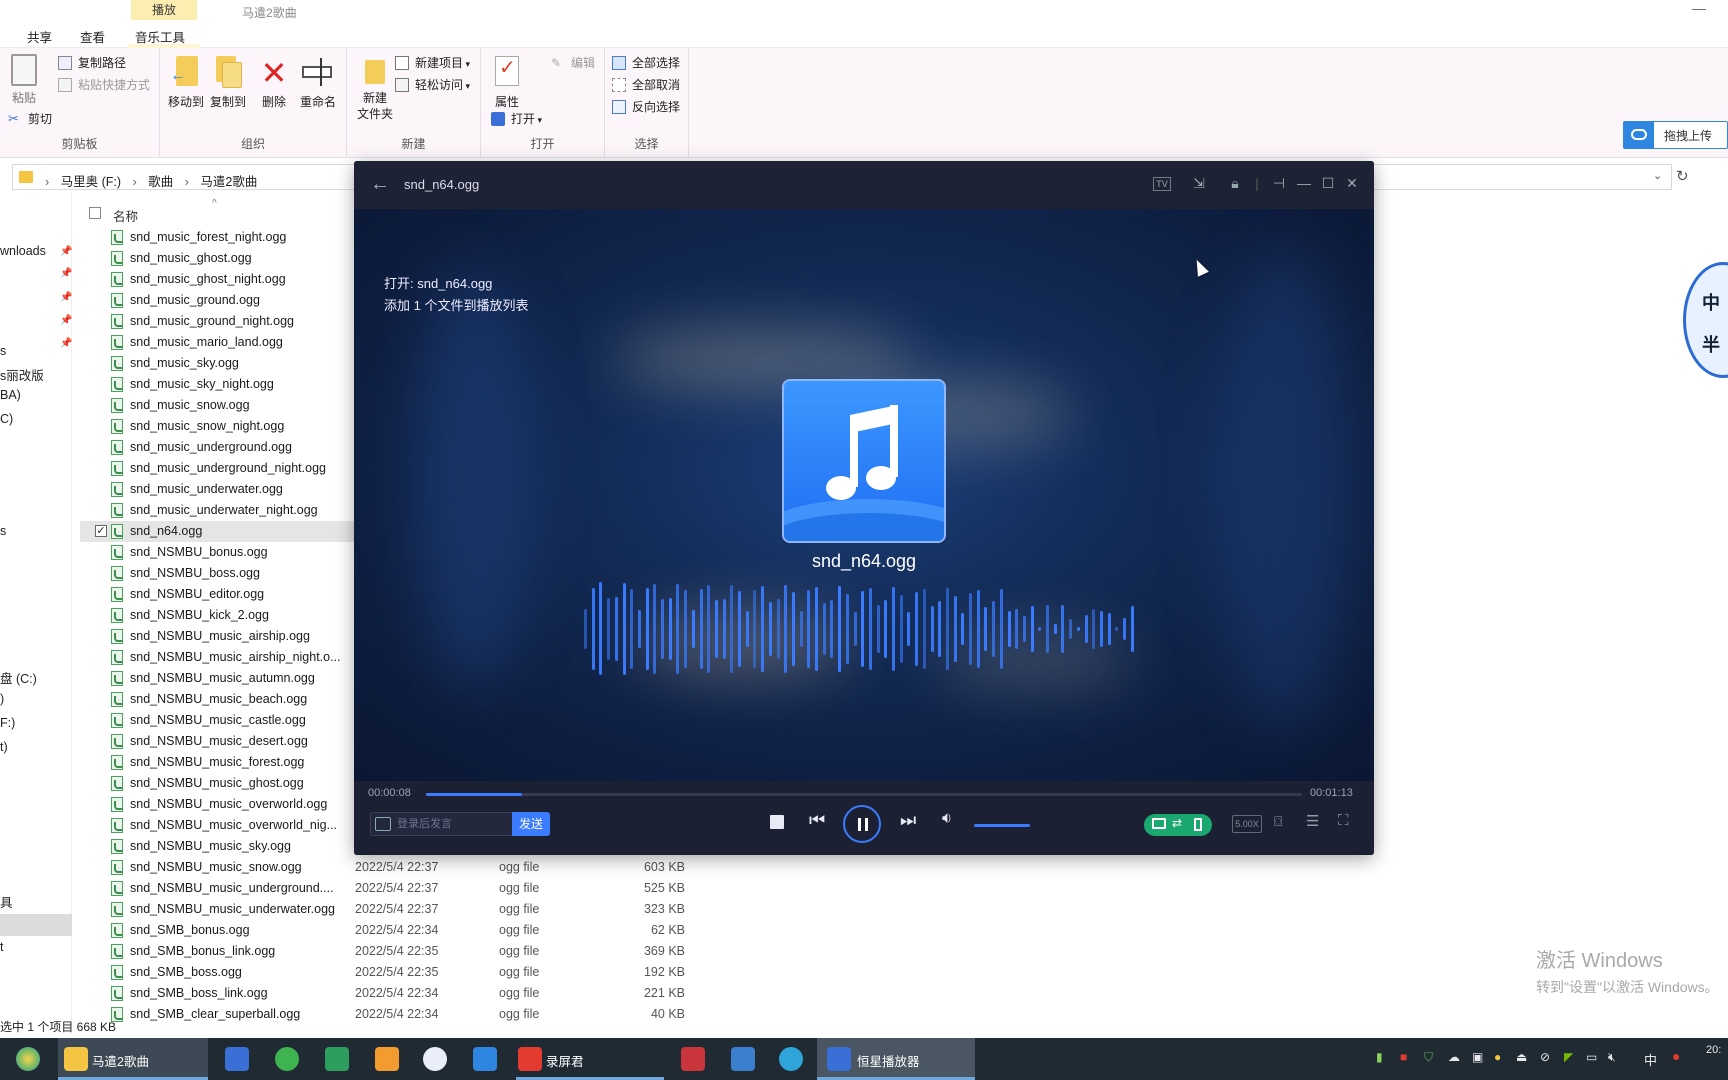 This screenshot has height=1080, width=1728. I want to click on column-name: 名称, so click(125, 215).